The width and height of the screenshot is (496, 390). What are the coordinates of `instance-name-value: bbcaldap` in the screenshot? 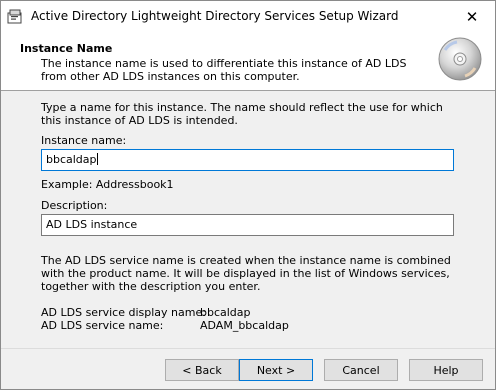 It's located at (71, 159).